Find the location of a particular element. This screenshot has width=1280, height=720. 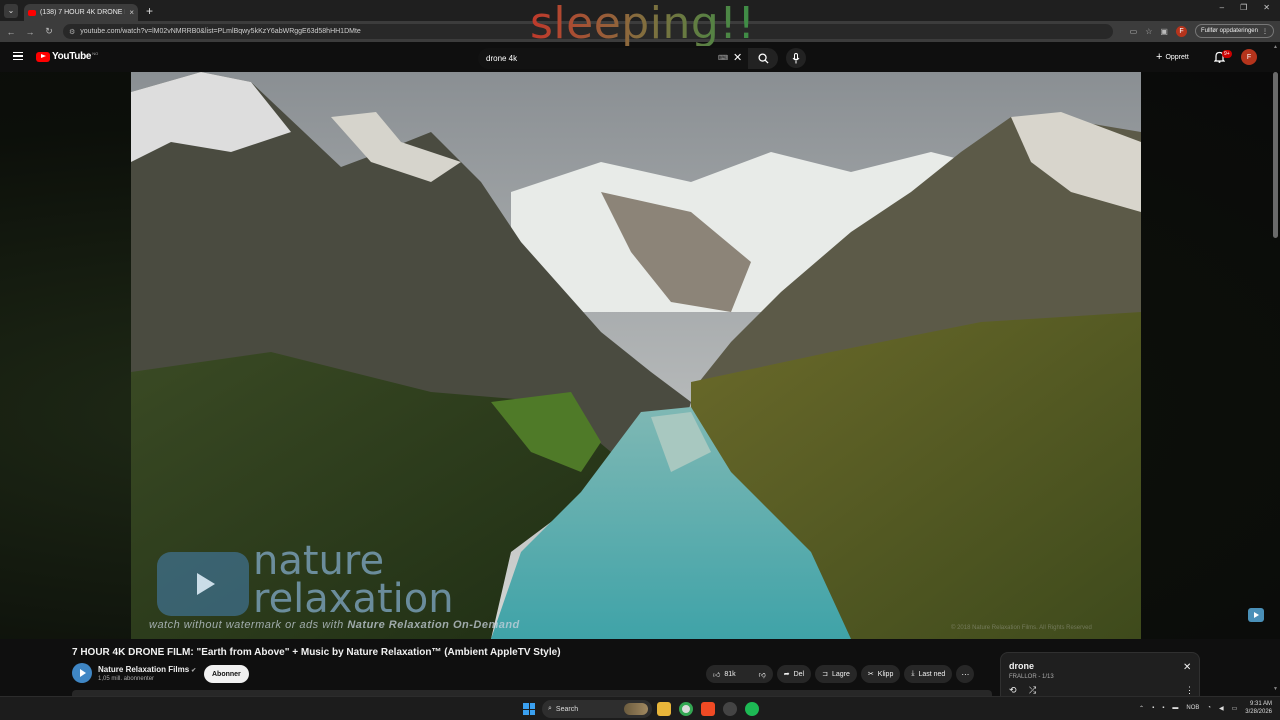

download-label: Last ned is located at coordinates (932, 674).